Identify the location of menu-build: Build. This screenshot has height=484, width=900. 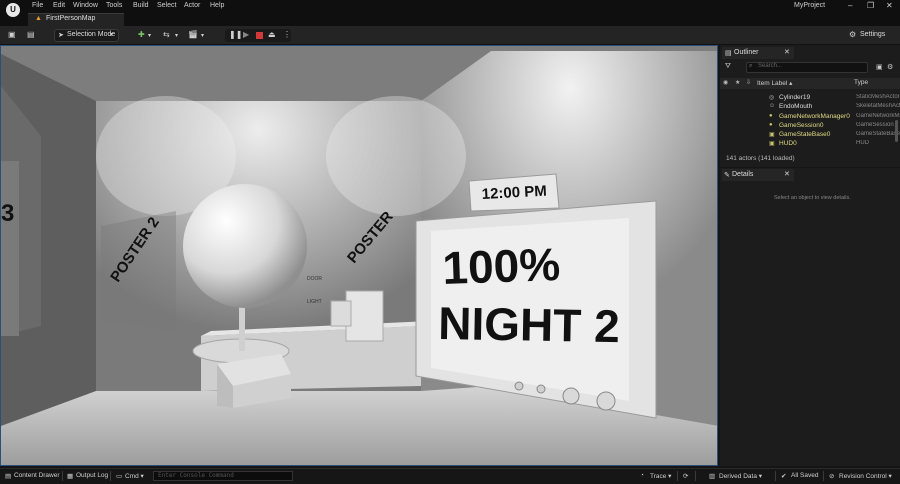
(141, 5).